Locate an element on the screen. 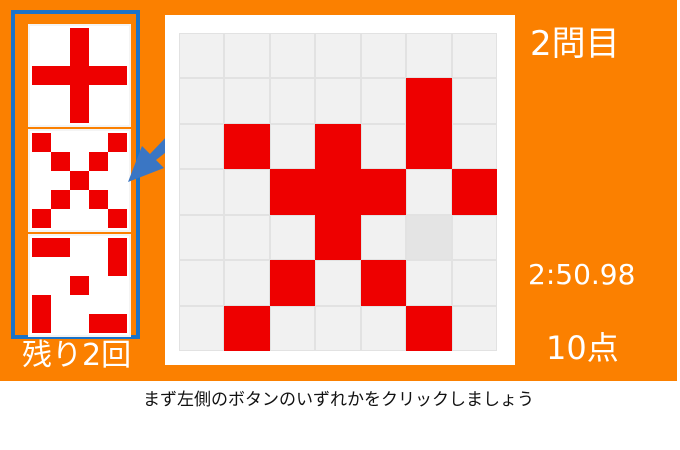  score: 10点 is located at coordinates (582, 348).